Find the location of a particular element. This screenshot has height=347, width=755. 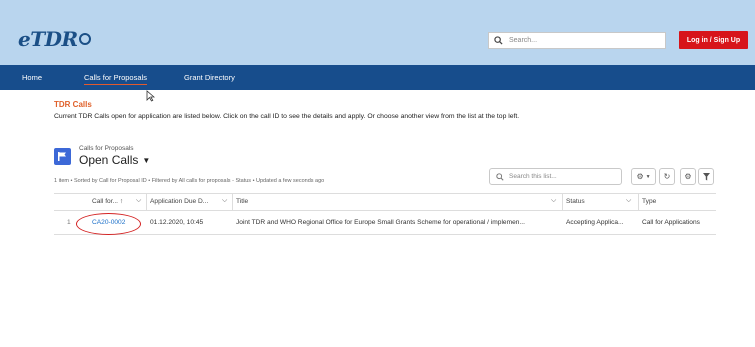

chevron-down-icon: ▼ is located at coordinates (648, 176).